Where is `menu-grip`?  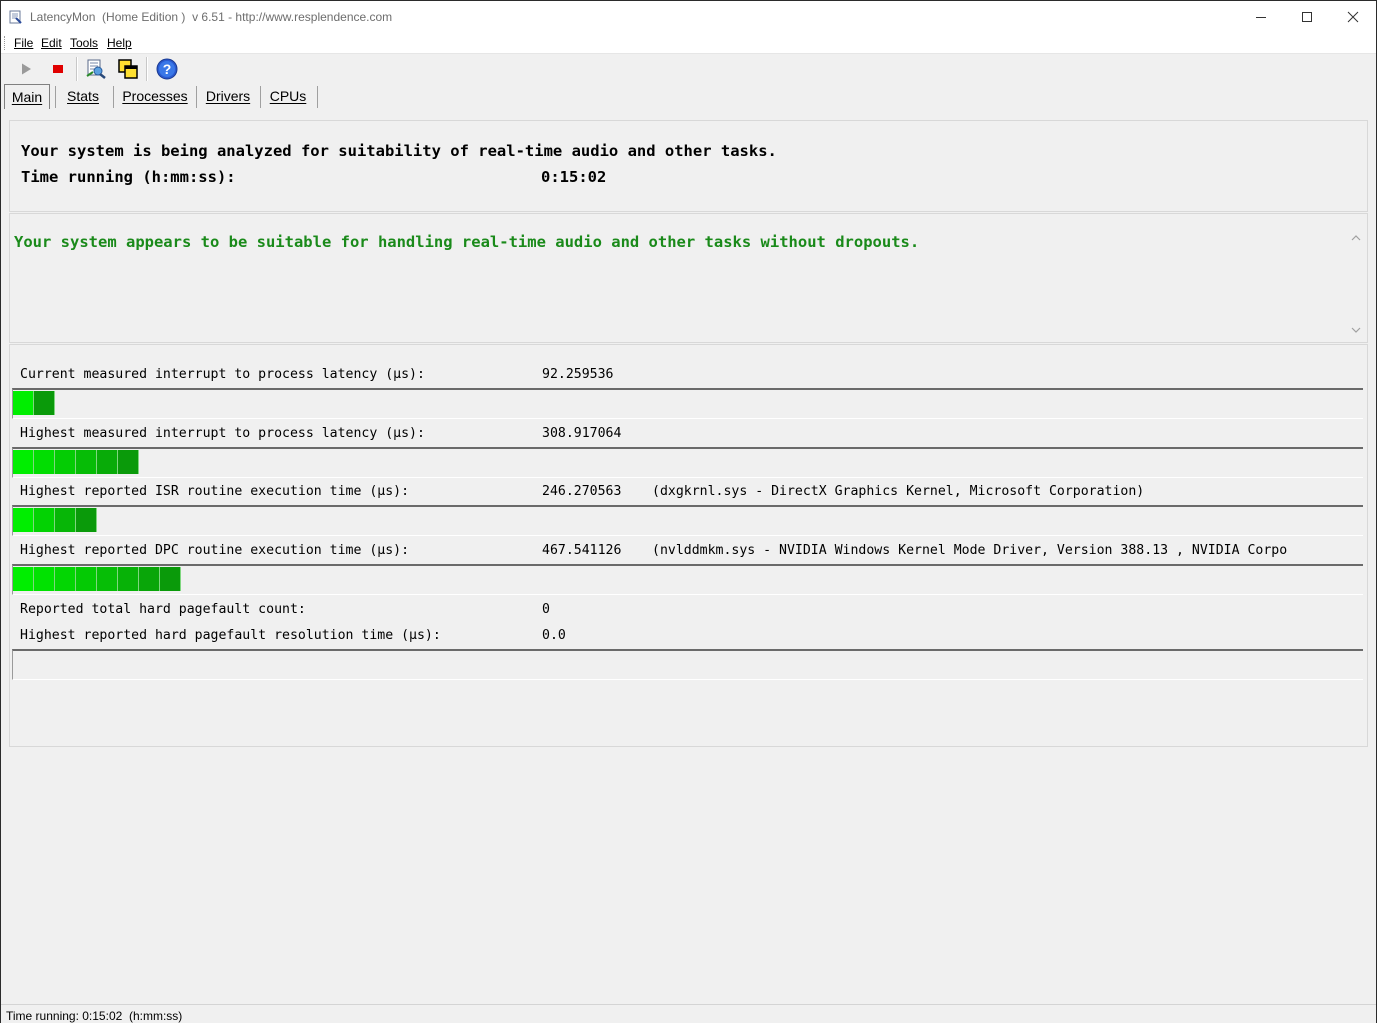 menu-grip is located at coordinates (5, 43).